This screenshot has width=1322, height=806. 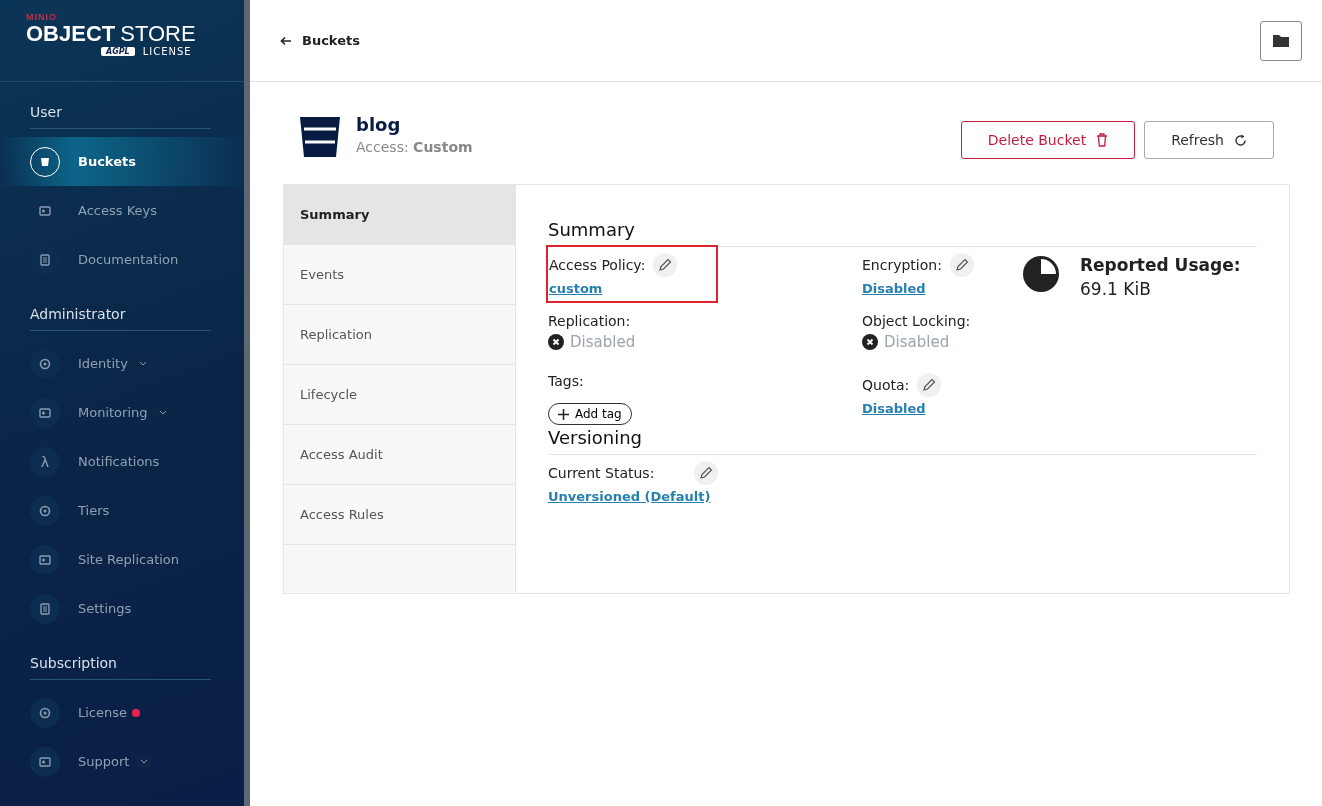 I want to click on refresh-icon, so click(x=1240, y=140).